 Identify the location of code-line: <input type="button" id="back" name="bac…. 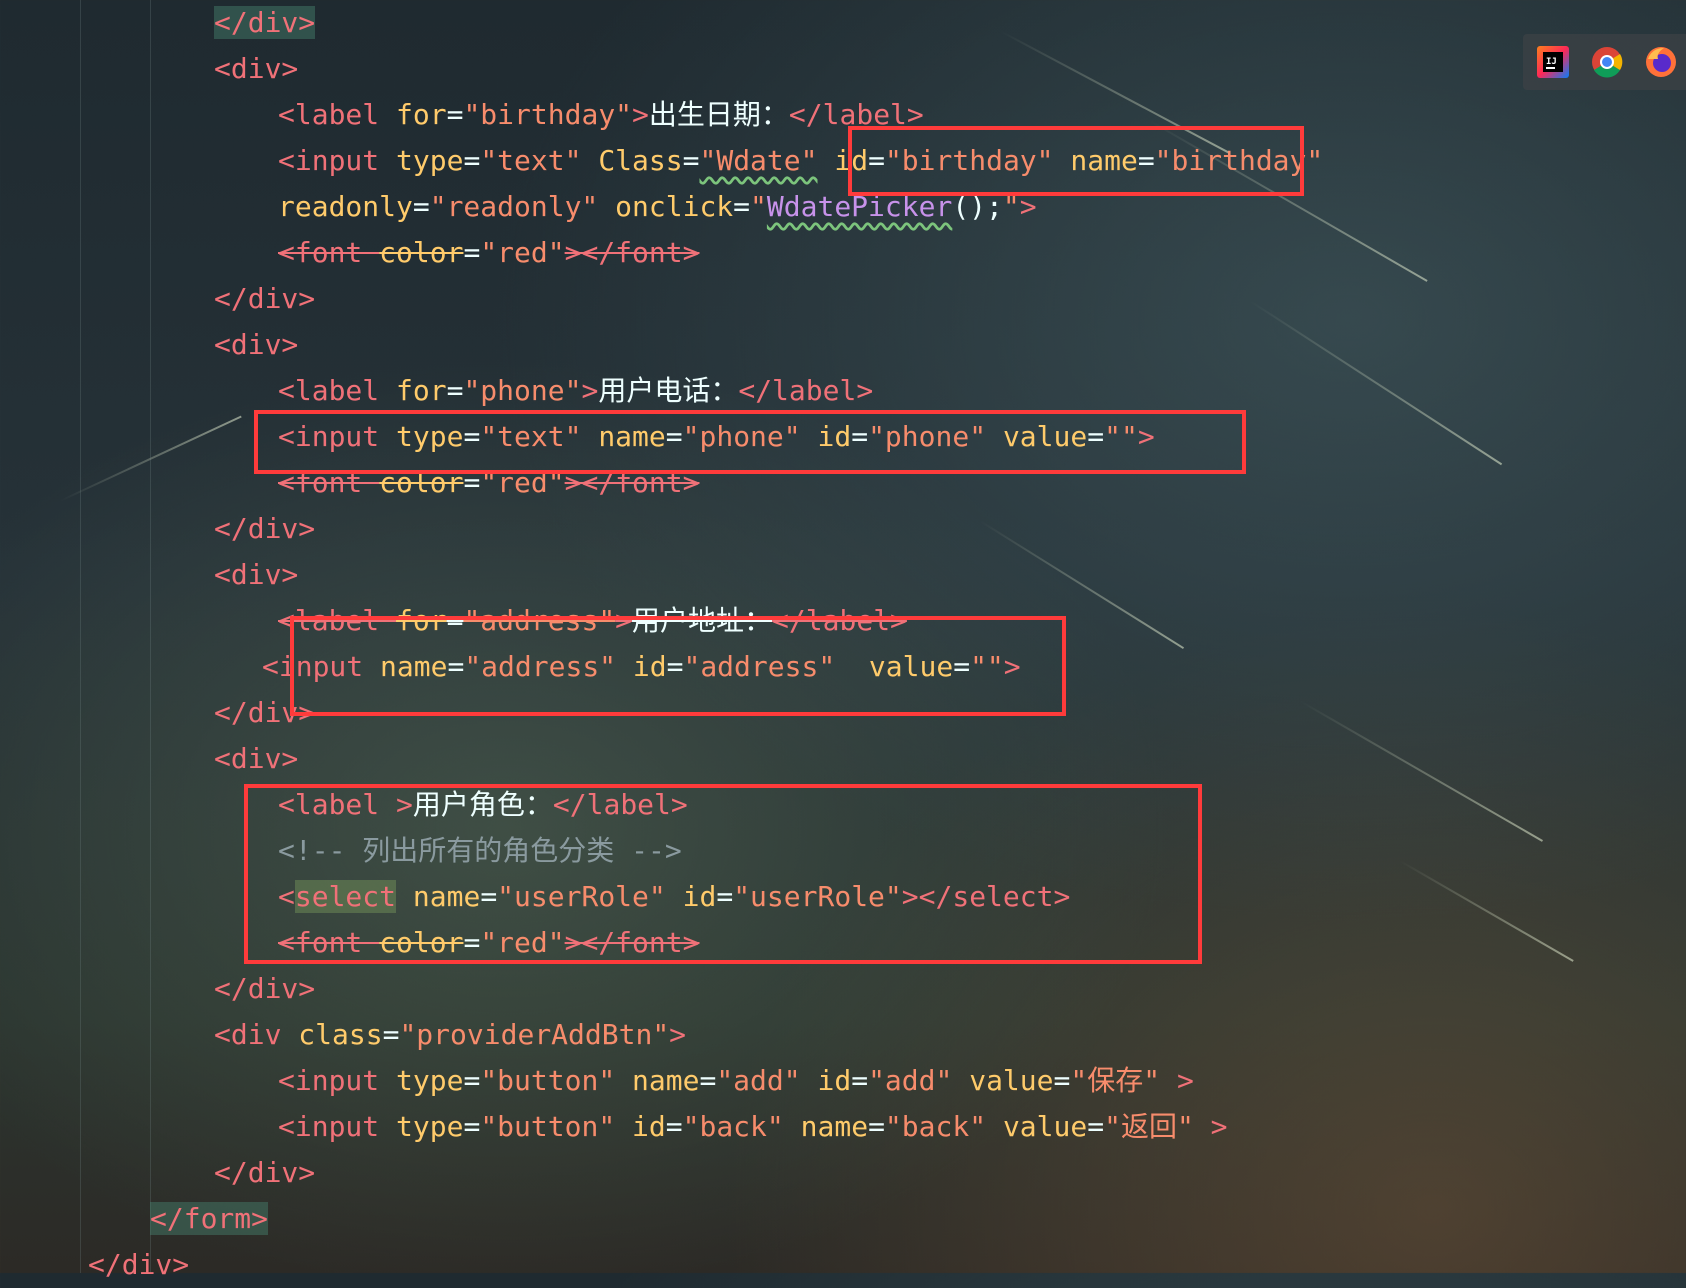
(753, 1127).